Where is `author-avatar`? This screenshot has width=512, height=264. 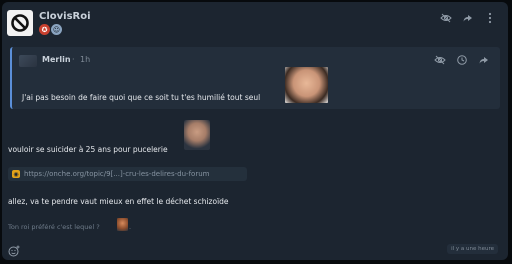 author-avatar is located at coordinates (20, 23).